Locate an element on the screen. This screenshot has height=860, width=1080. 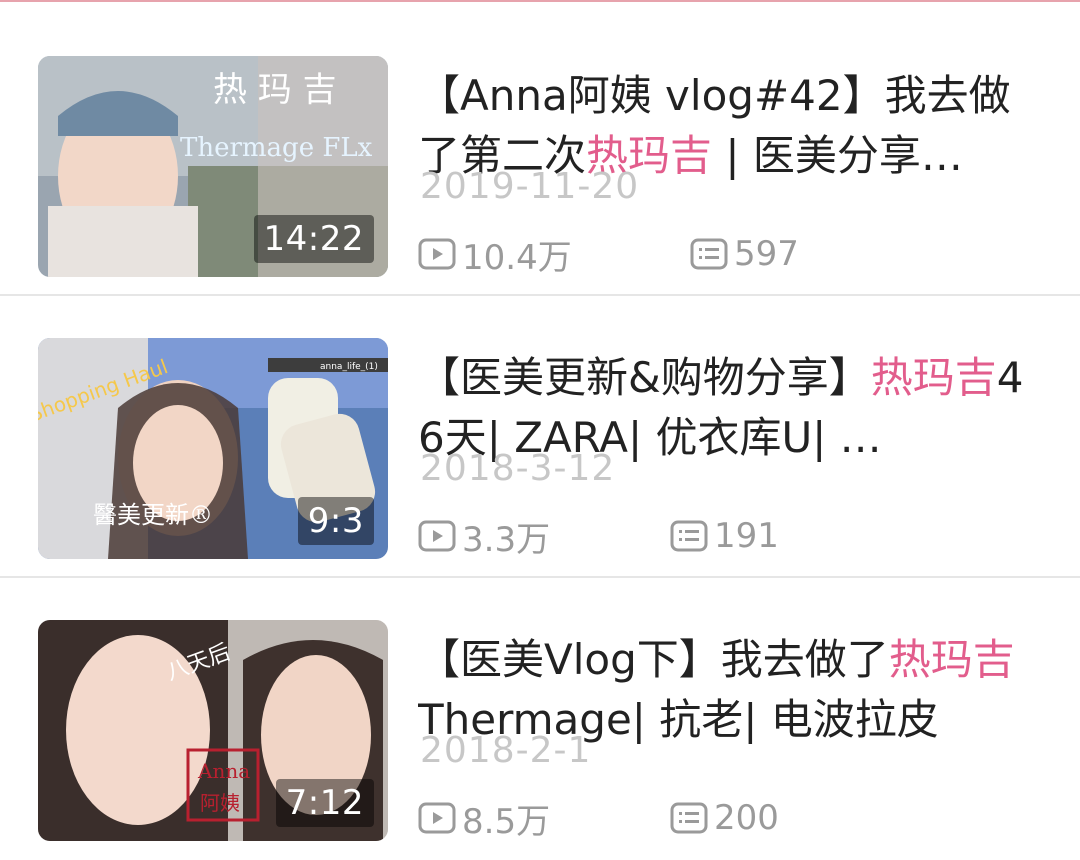
title-text: 【医美更新&购物分享】 is located at coordinates (644, 377).